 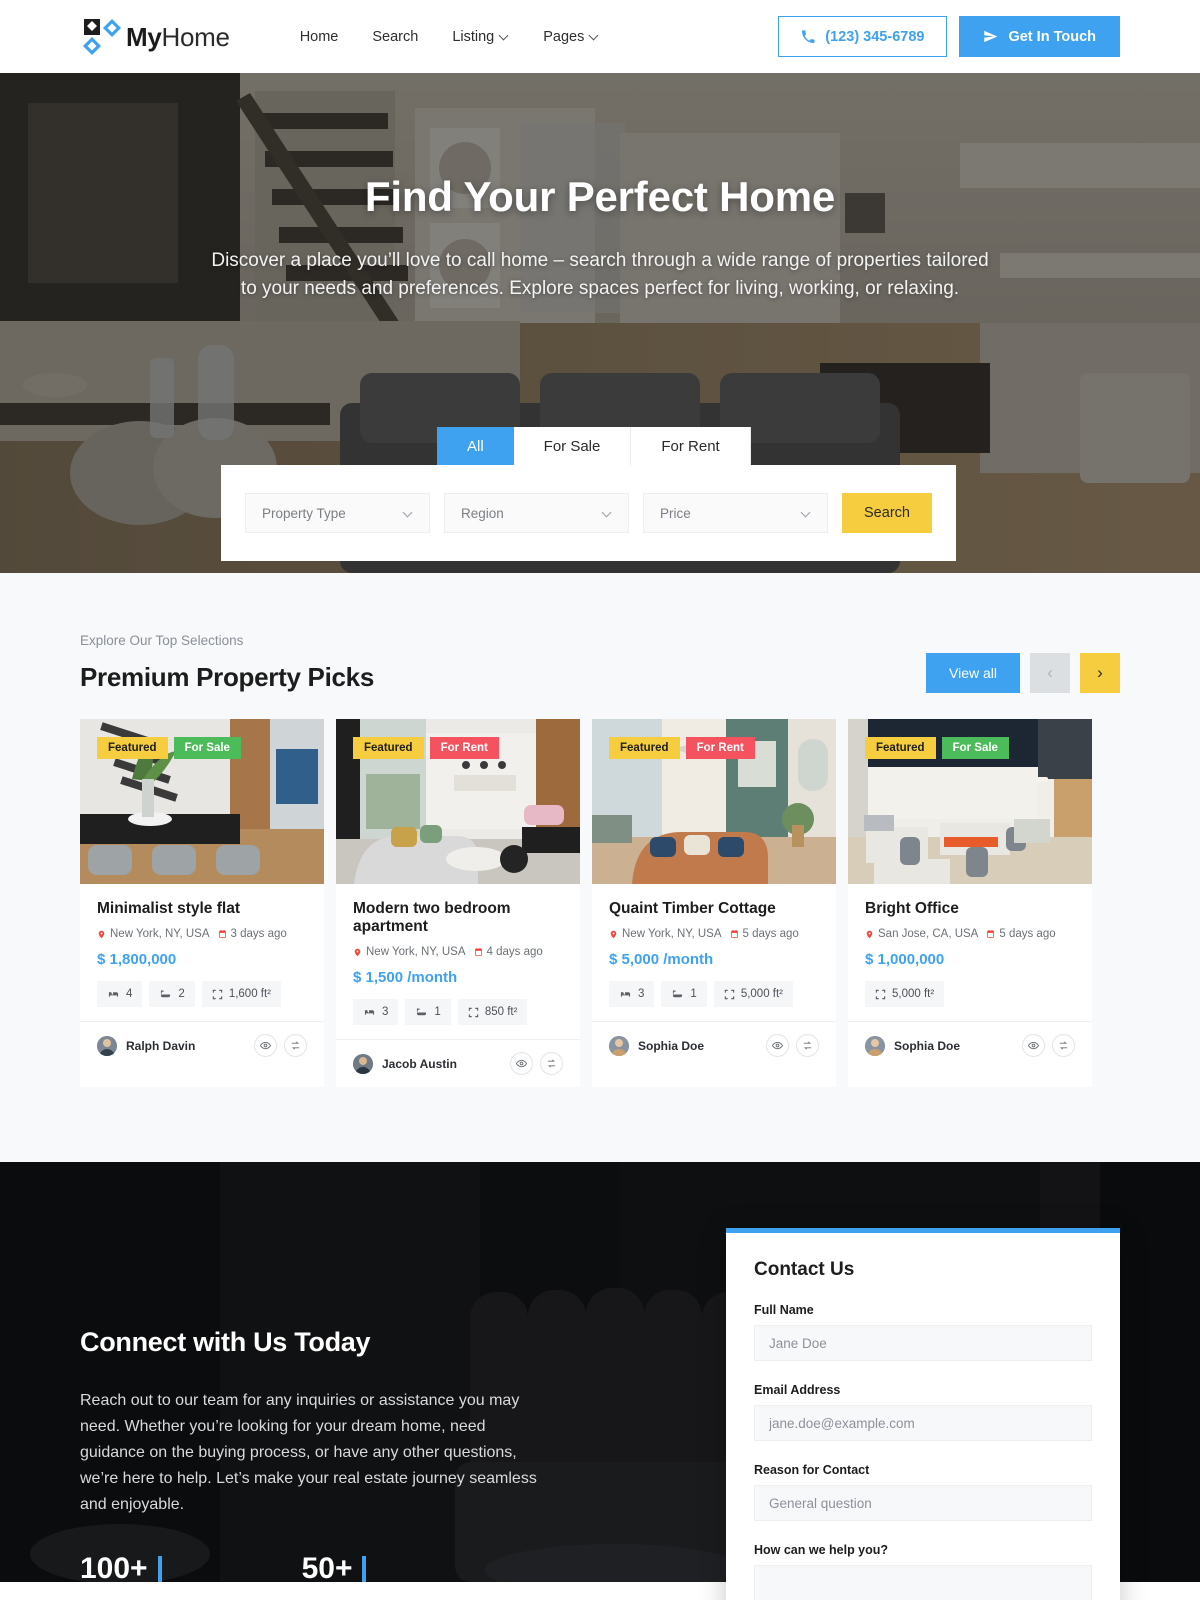 What do you see at coordinates (675, 513) in the screenshot?
I see `select-label: Price` at bounding box center [675, 513].